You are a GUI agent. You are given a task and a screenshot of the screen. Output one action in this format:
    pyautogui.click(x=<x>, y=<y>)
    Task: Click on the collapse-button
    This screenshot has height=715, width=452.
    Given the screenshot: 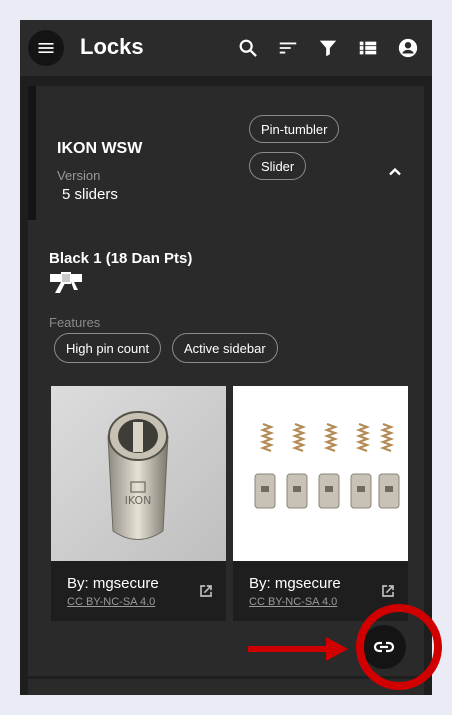 What is the action you would take?
    pyautogui.click(x=395, y=172)
    